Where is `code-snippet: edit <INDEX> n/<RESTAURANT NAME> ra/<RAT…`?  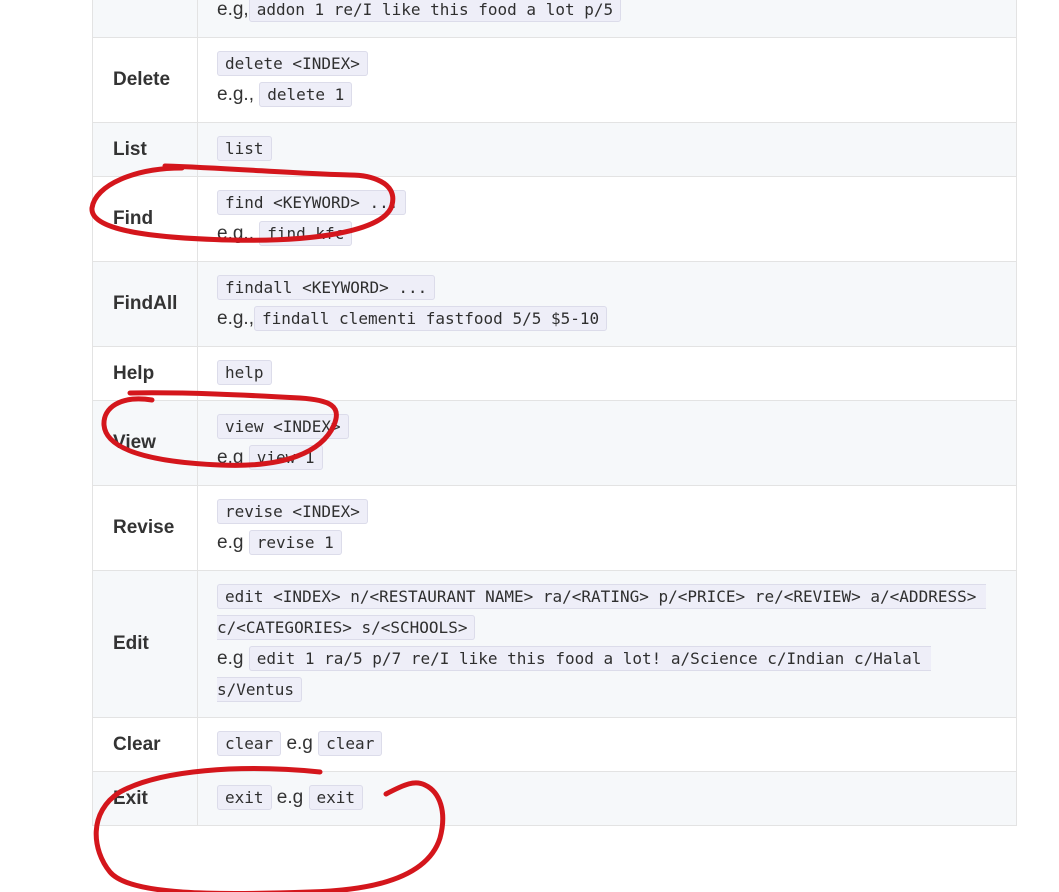 code-snippet: edit <INDEX> n/<RESTAURANT NAME> ra/<RAT… is located at coordinates (601, 612).